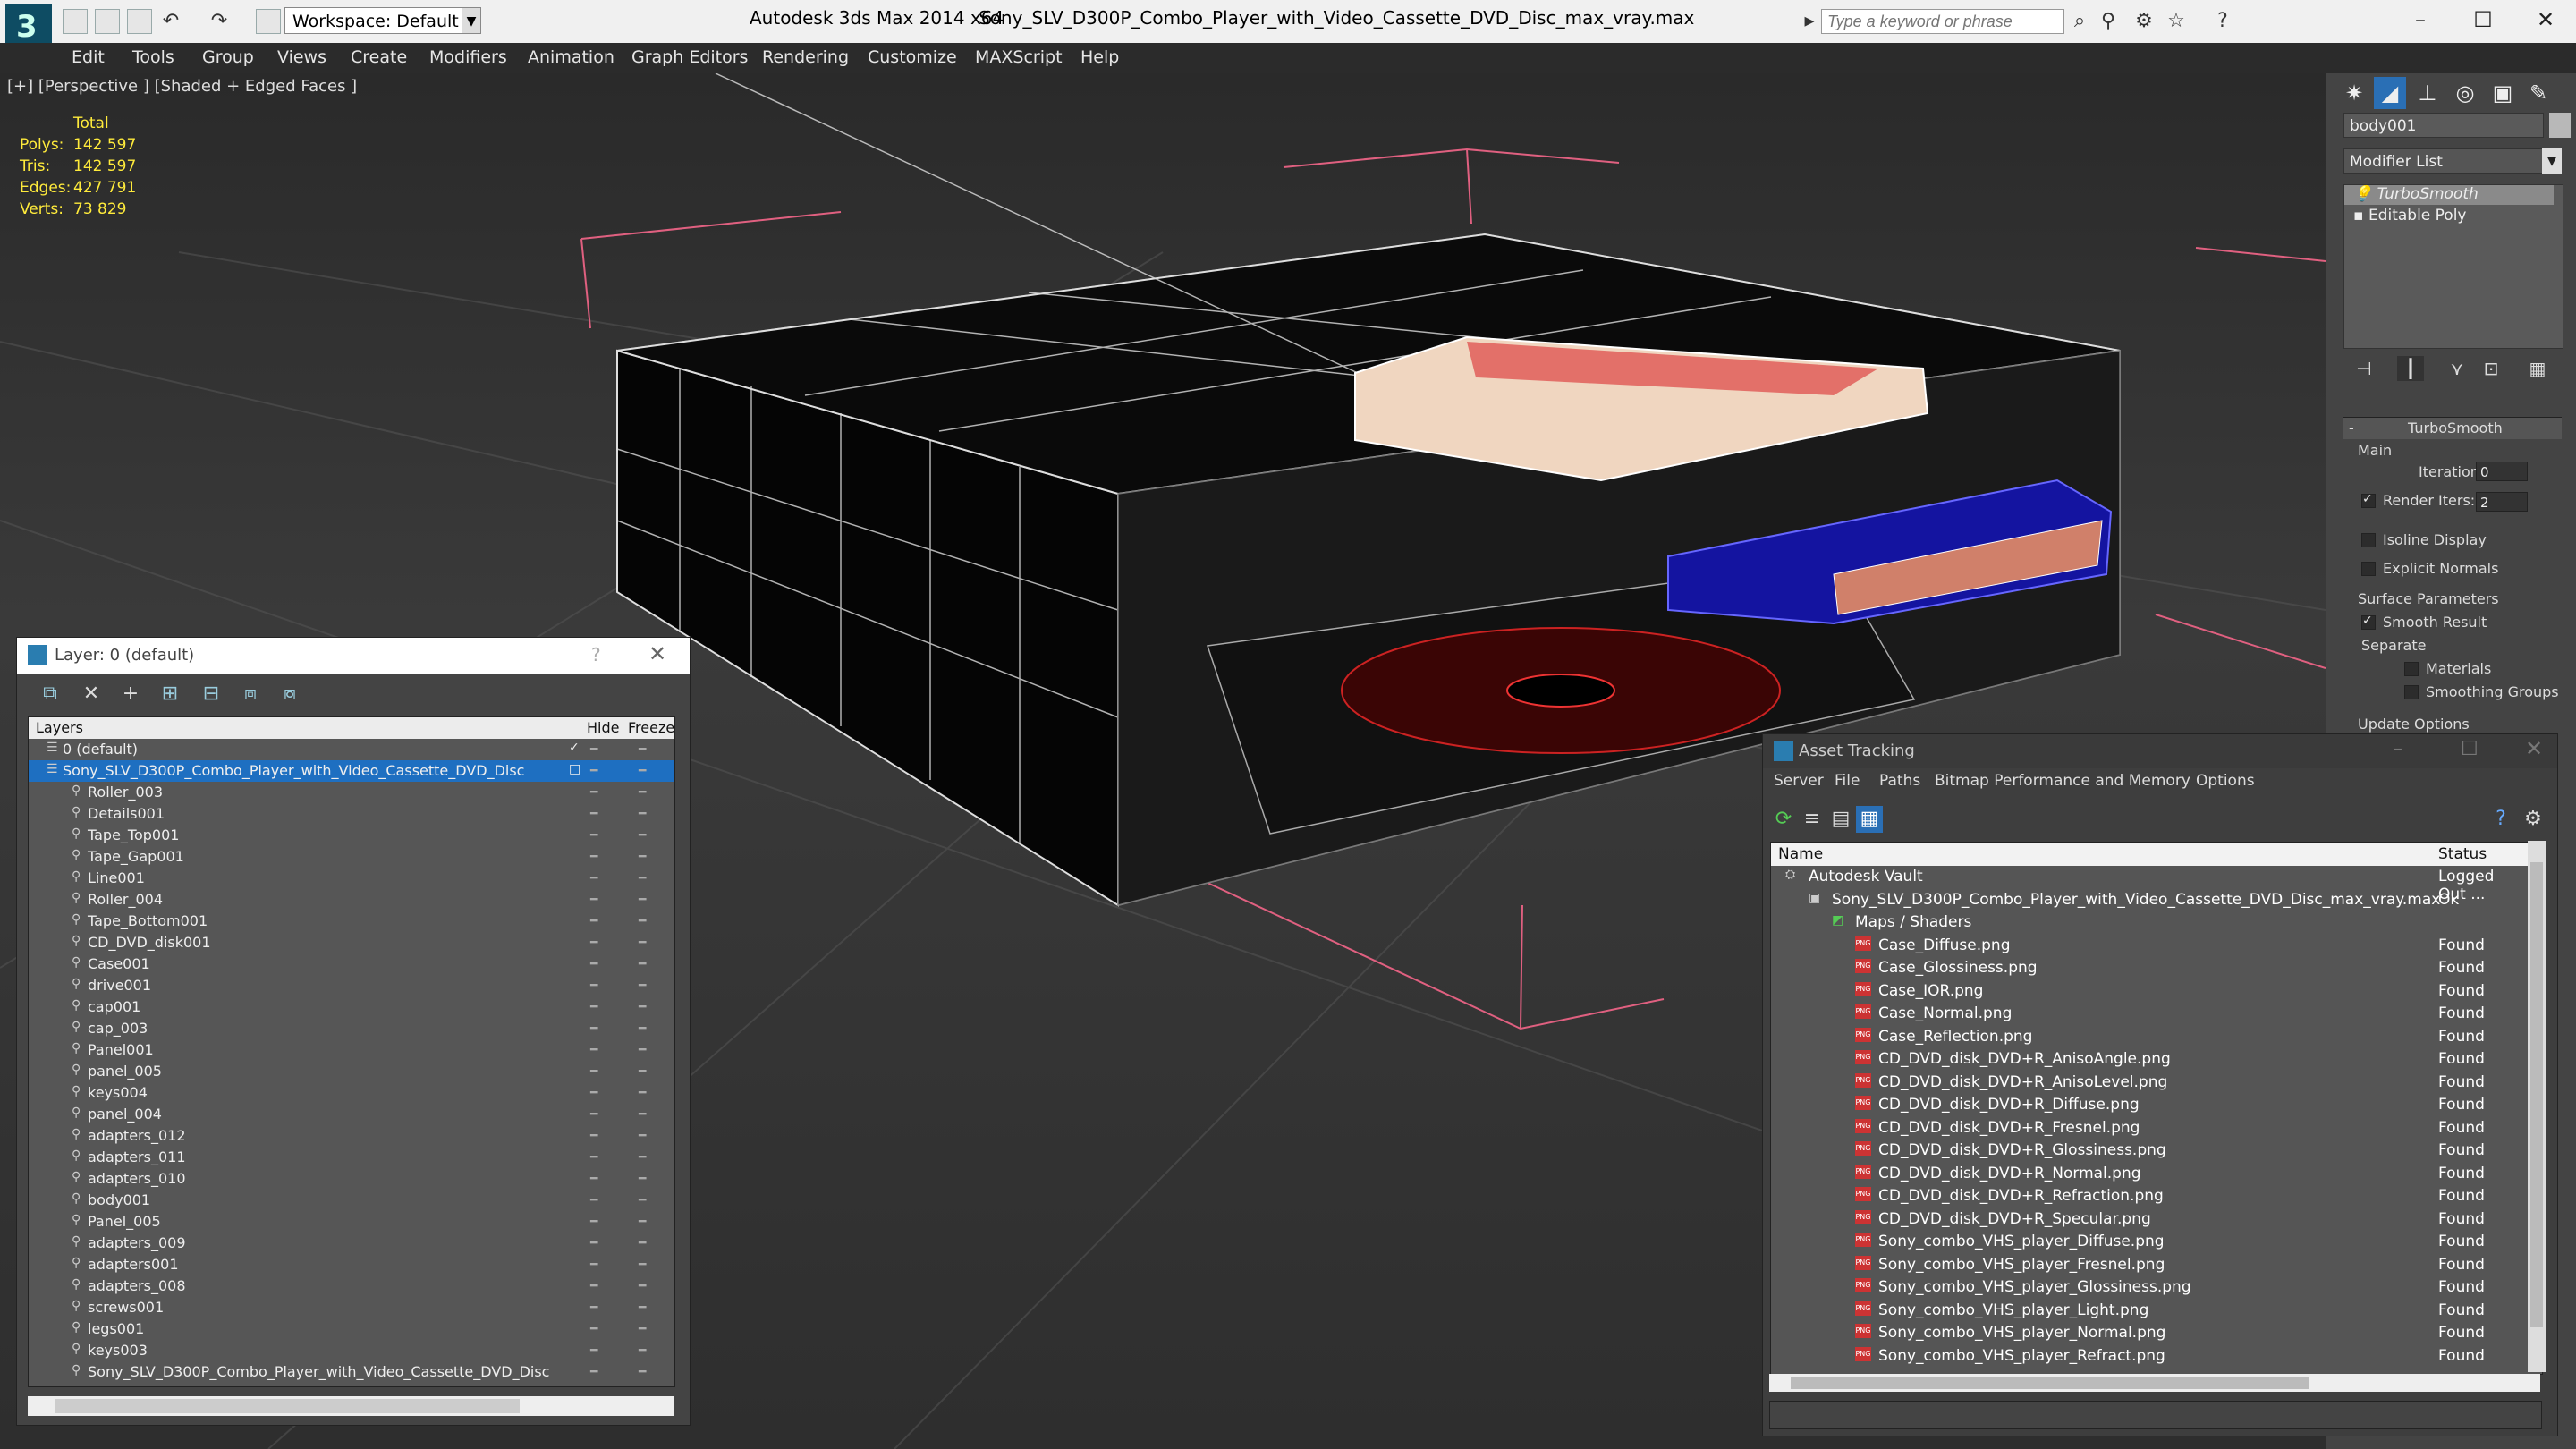  Describe the element at coordinates (2368, 622) in the screenshot. I see `smooth-result-checkbox: ✓` at that location.